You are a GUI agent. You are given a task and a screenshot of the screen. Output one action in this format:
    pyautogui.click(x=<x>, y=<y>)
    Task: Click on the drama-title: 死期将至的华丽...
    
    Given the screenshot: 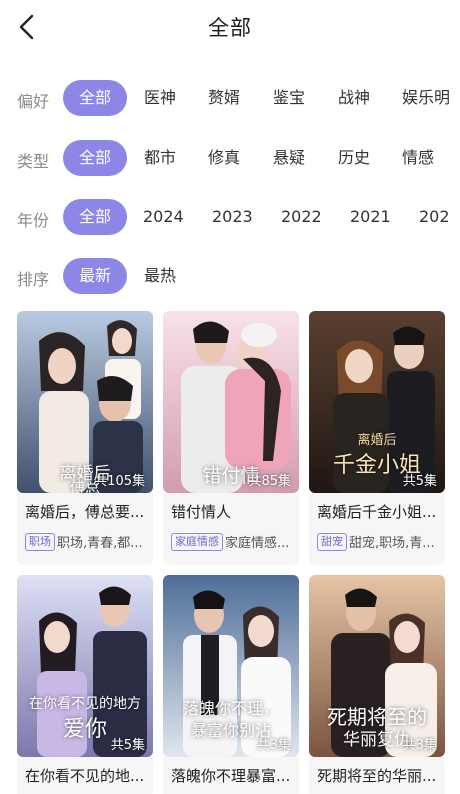 What is the action you would take?
    pyautogui.click(x=377, y=776)
    